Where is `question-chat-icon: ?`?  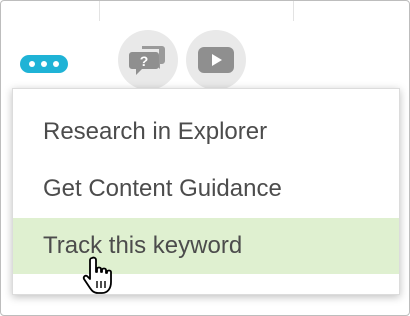
question-chat-icon: ? is located at coordinates (147, 60).